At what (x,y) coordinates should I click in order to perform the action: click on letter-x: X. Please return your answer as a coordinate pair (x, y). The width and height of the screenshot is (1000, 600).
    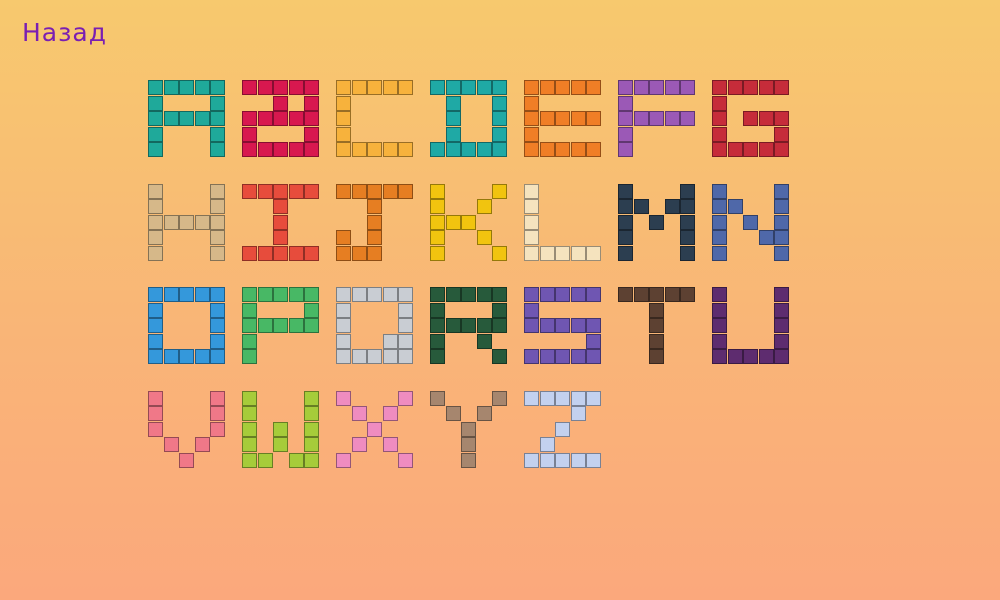
    Looking at the image, I should click on (375, 429).